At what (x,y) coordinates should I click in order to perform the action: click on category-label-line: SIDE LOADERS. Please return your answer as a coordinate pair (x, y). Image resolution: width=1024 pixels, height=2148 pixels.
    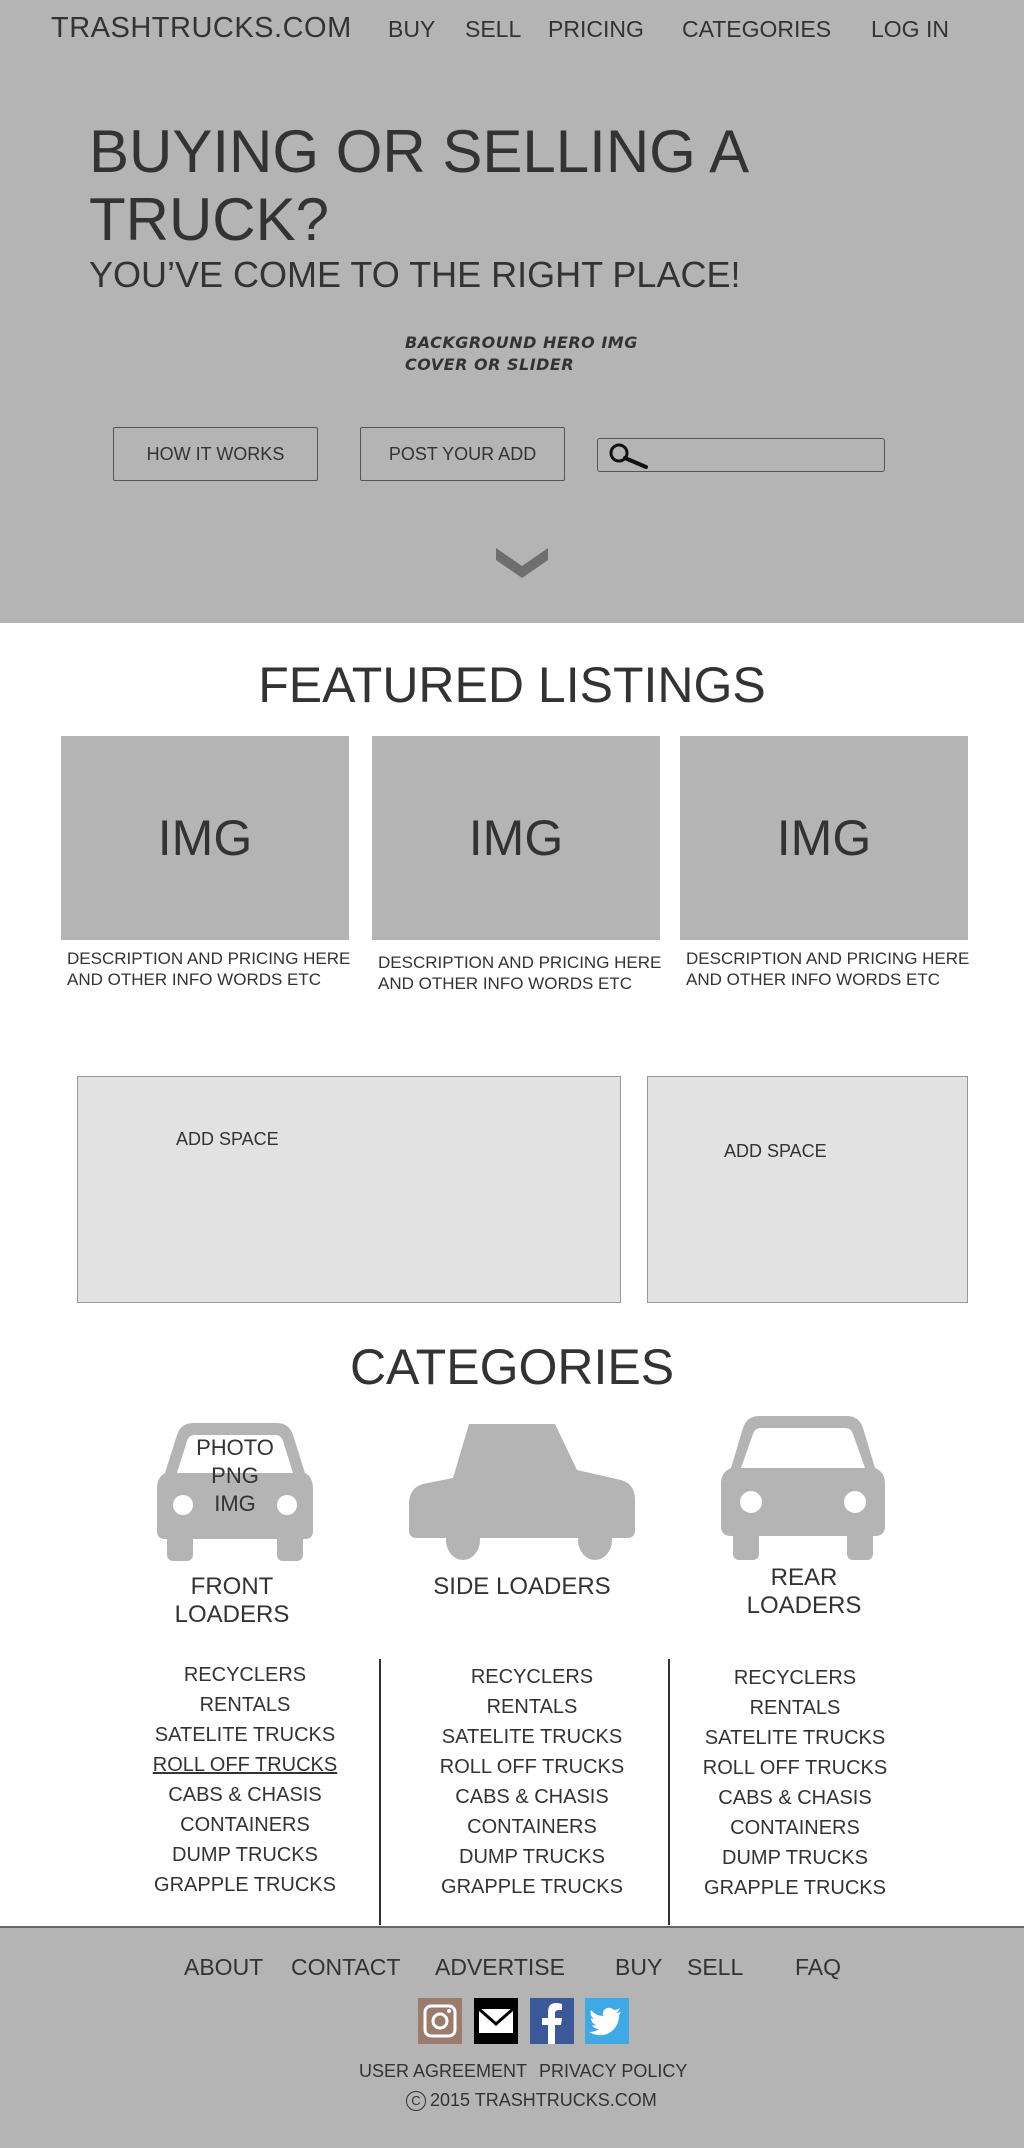
    Looking at the image, I should click on (522, 1586).